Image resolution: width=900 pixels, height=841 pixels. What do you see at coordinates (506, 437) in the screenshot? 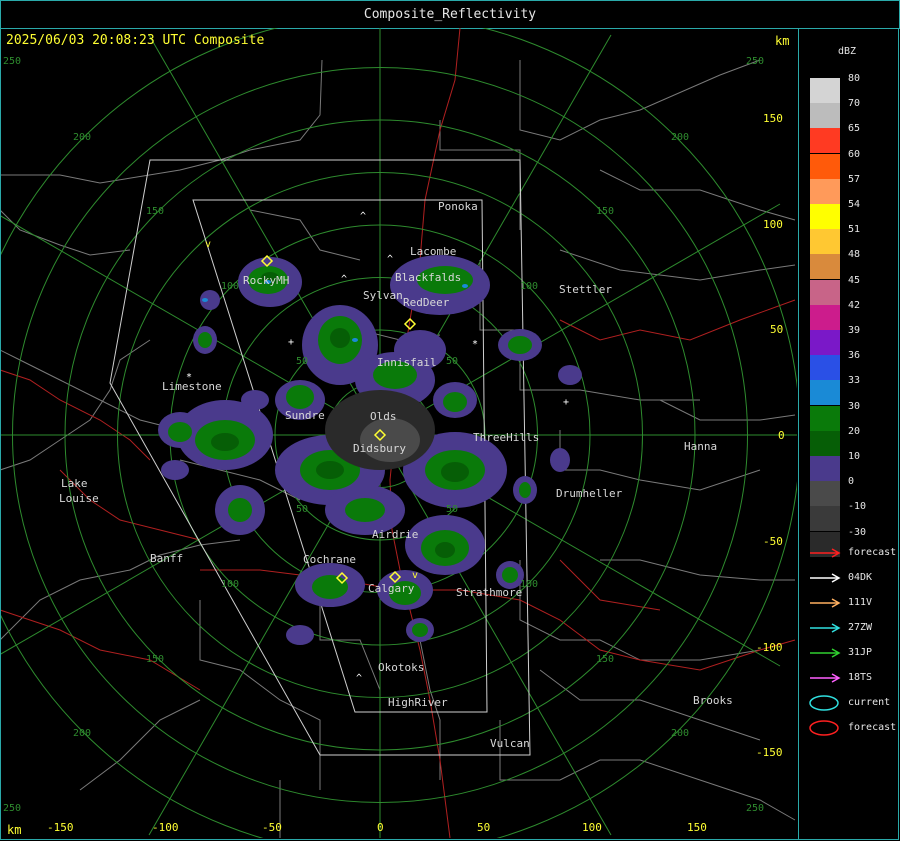
I see `town-label: ThreeHills` at bounding box center [506, 437].